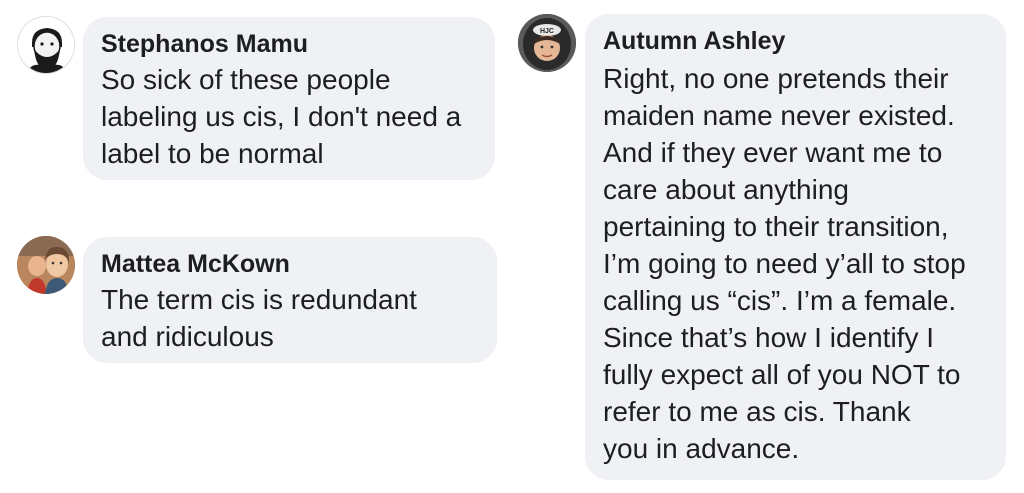 The height and width of the screenshot is (493, 1024). Describe the element at coordinates (259, 318) in the screenshot. I see `comment-text-2: The term cis is redundant and ridiculous` at that location.